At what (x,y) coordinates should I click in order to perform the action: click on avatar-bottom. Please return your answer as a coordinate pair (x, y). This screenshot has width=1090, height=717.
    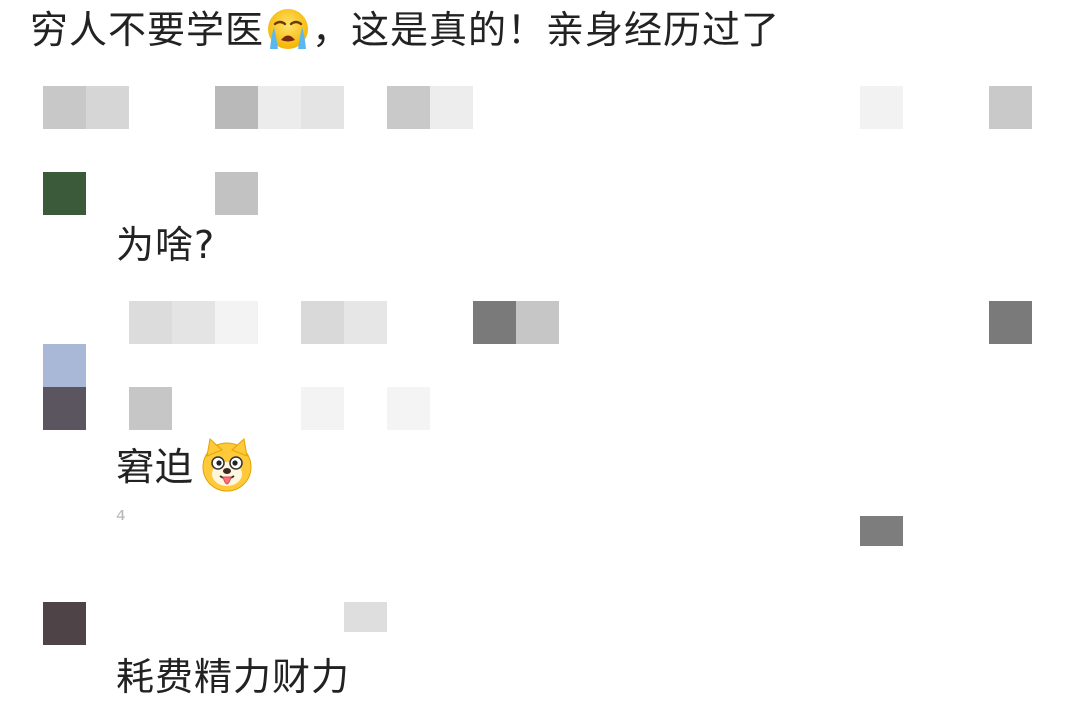
    Looking at the image, I should click on (64, 408).